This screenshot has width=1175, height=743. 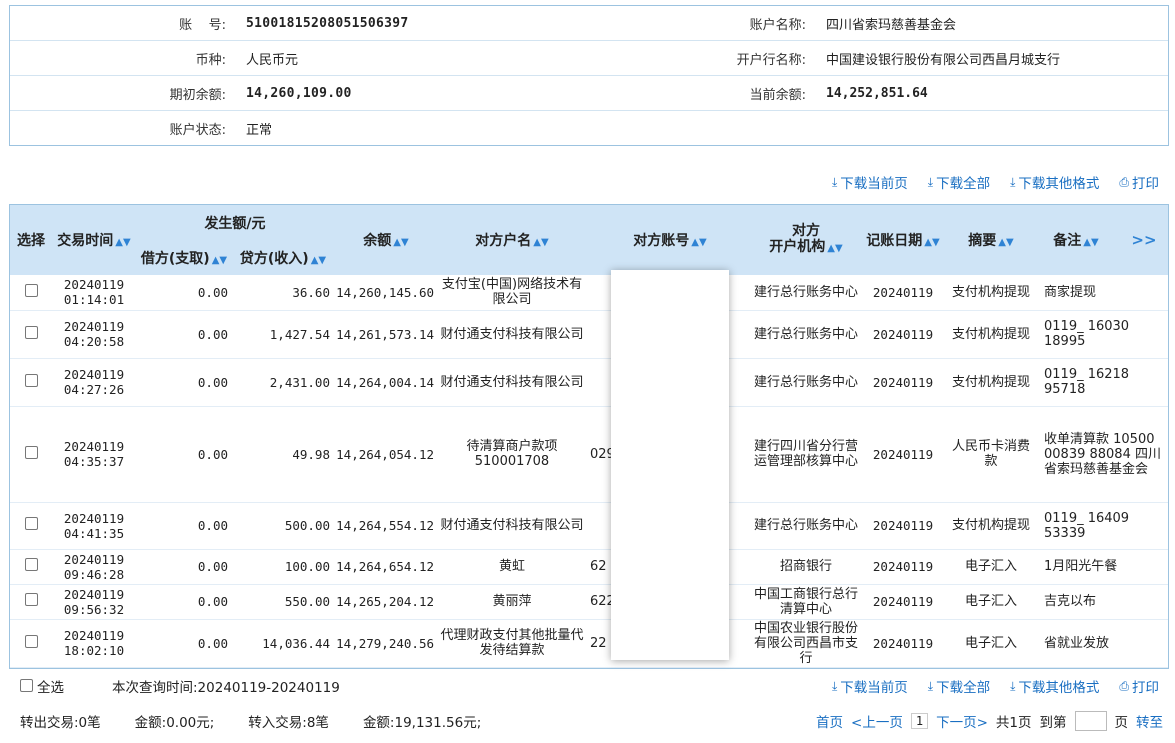 I want to click on page-unit-label: 页, so click(x=1121, y=723).